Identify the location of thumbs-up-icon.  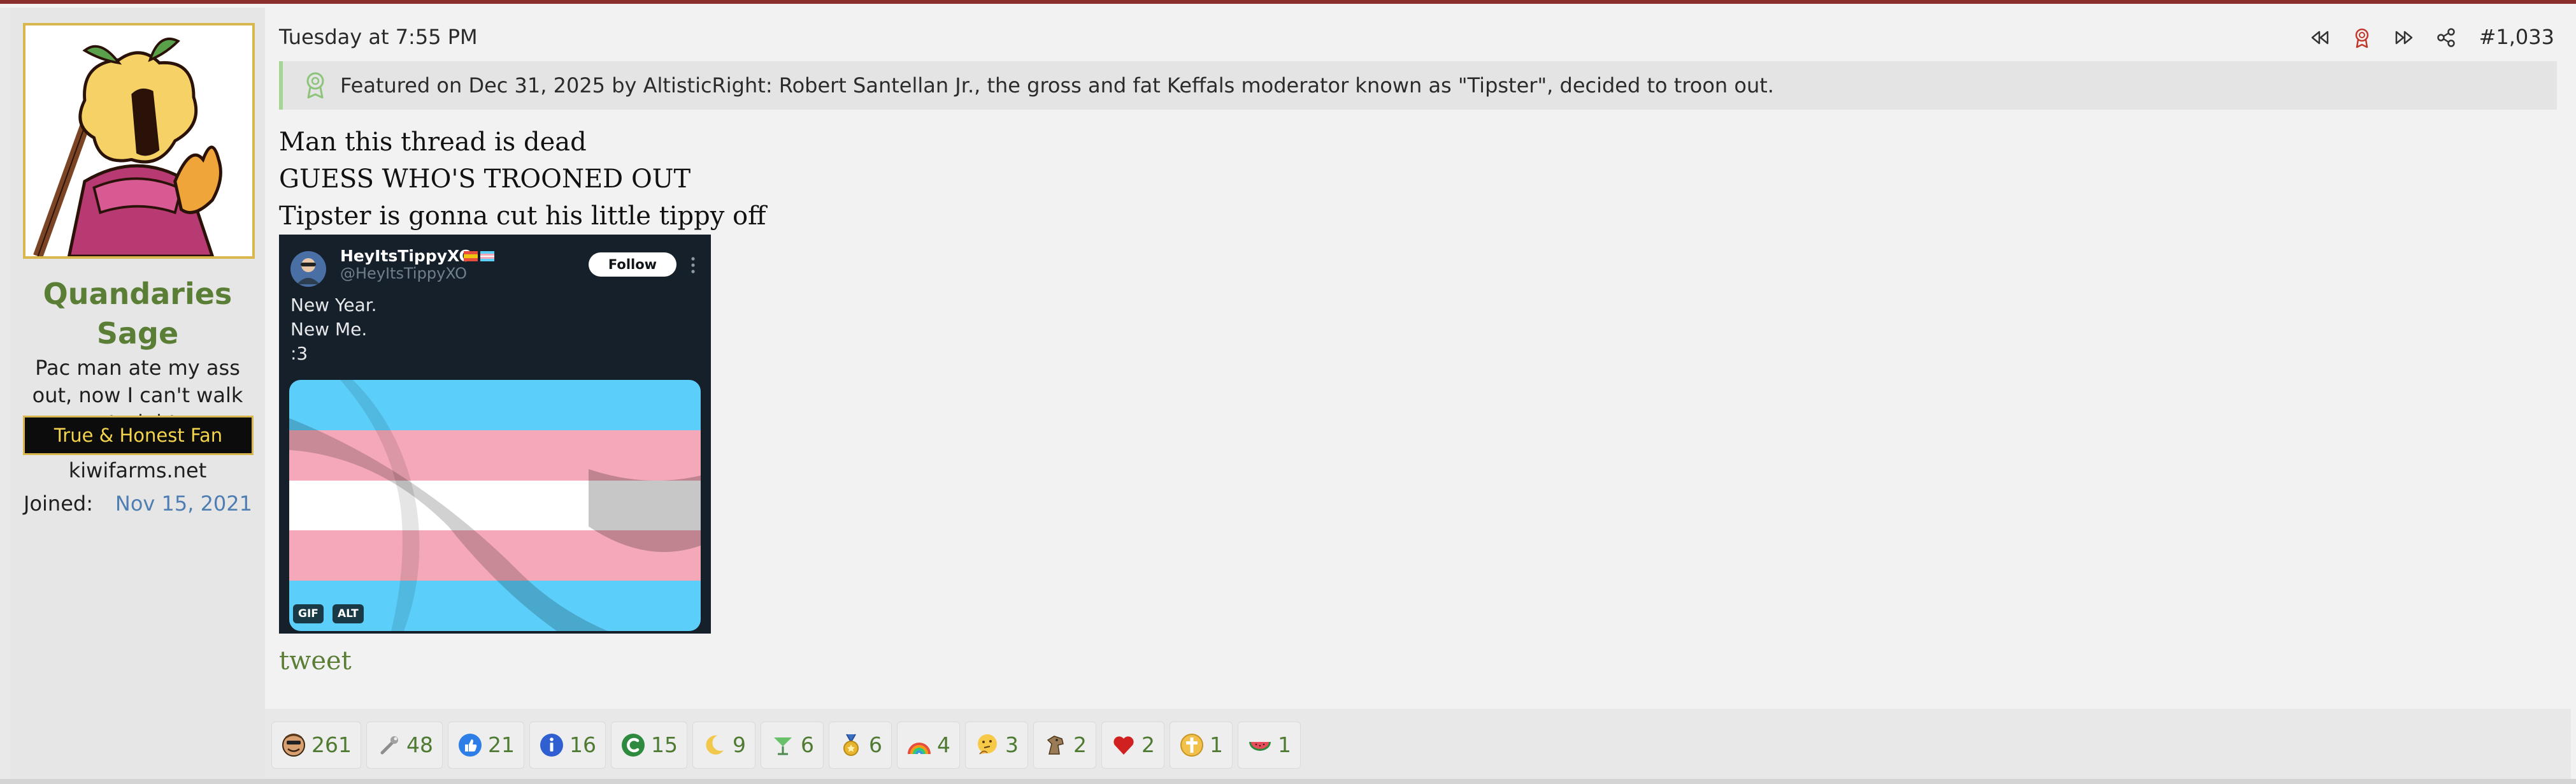
(471, 746).